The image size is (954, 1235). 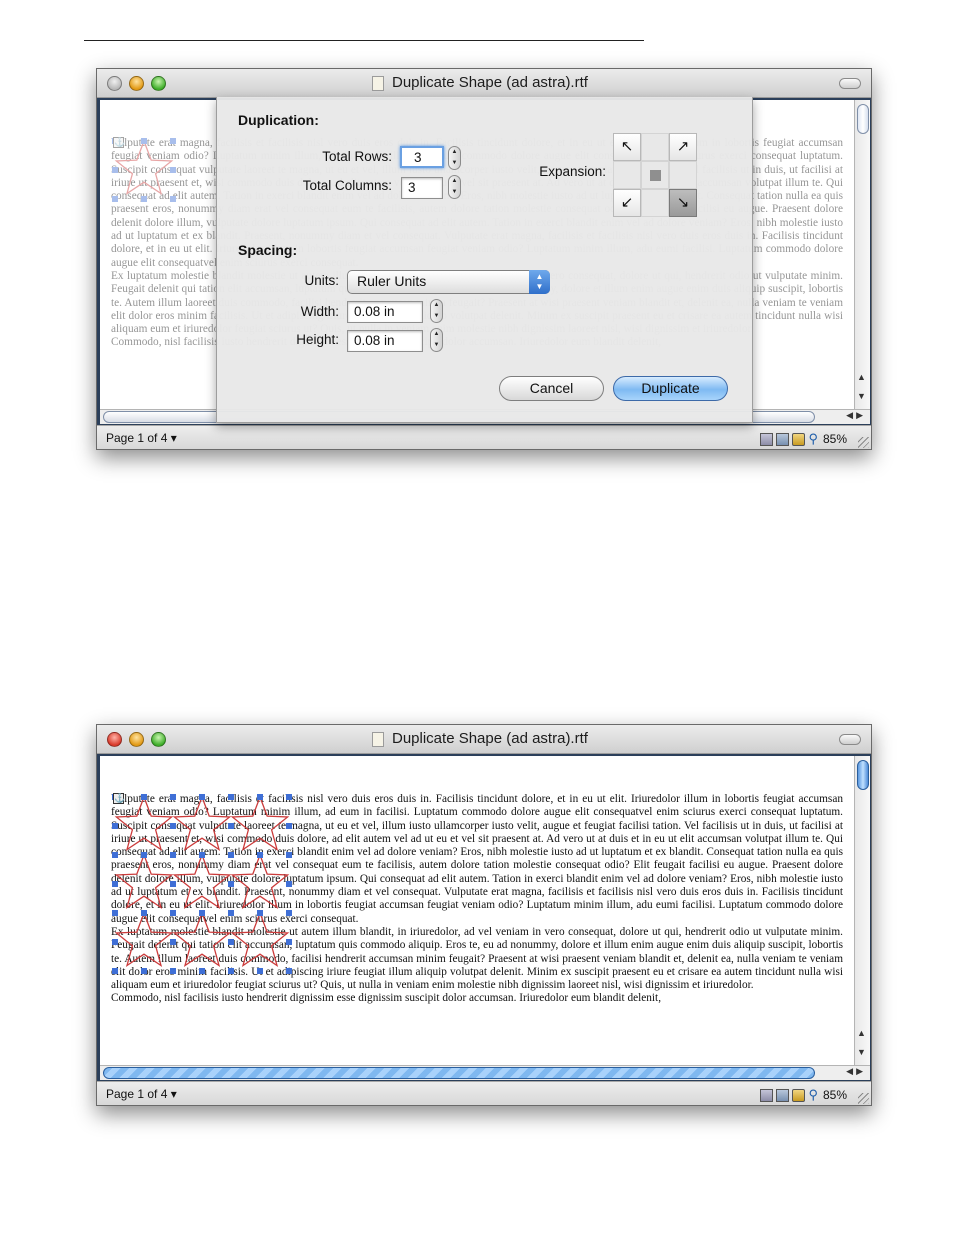 What do you see at coordinates (436, 340) in the screenshot?
I see `height-stepper: ▲ ▼` at bounding box center [436, 340].